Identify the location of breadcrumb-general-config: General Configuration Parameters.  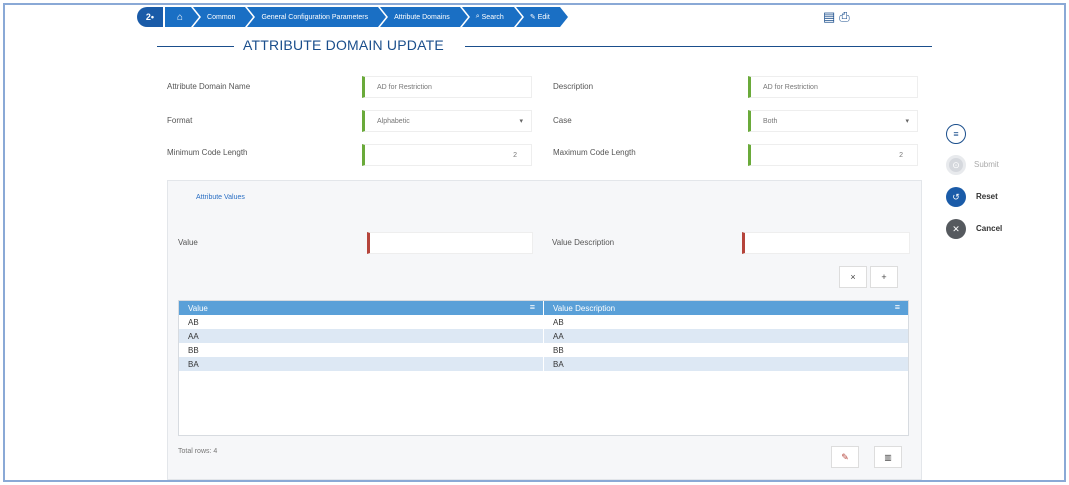
(316, 17).